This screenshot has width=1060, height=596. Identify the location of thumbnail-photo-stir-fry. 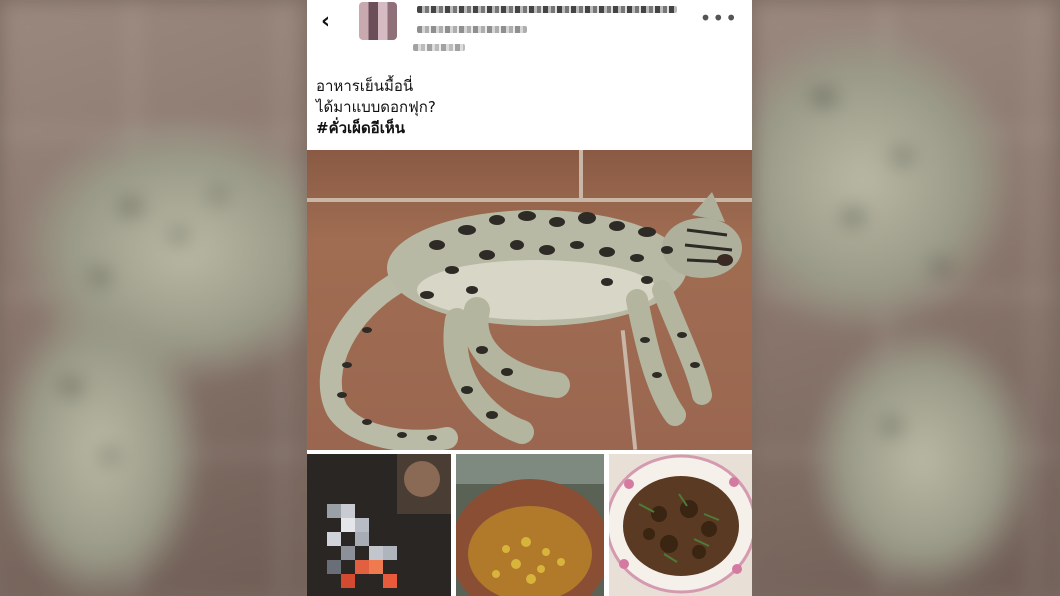
(680, 525).